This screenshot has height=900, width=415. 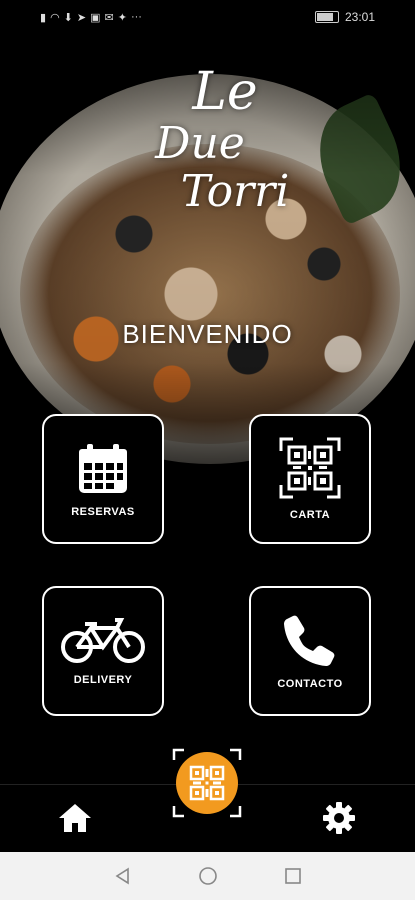 What do you see at coordinates (103, 468) in the screenshot?
I see `calendar-icon` at bounding box center [103, 468].